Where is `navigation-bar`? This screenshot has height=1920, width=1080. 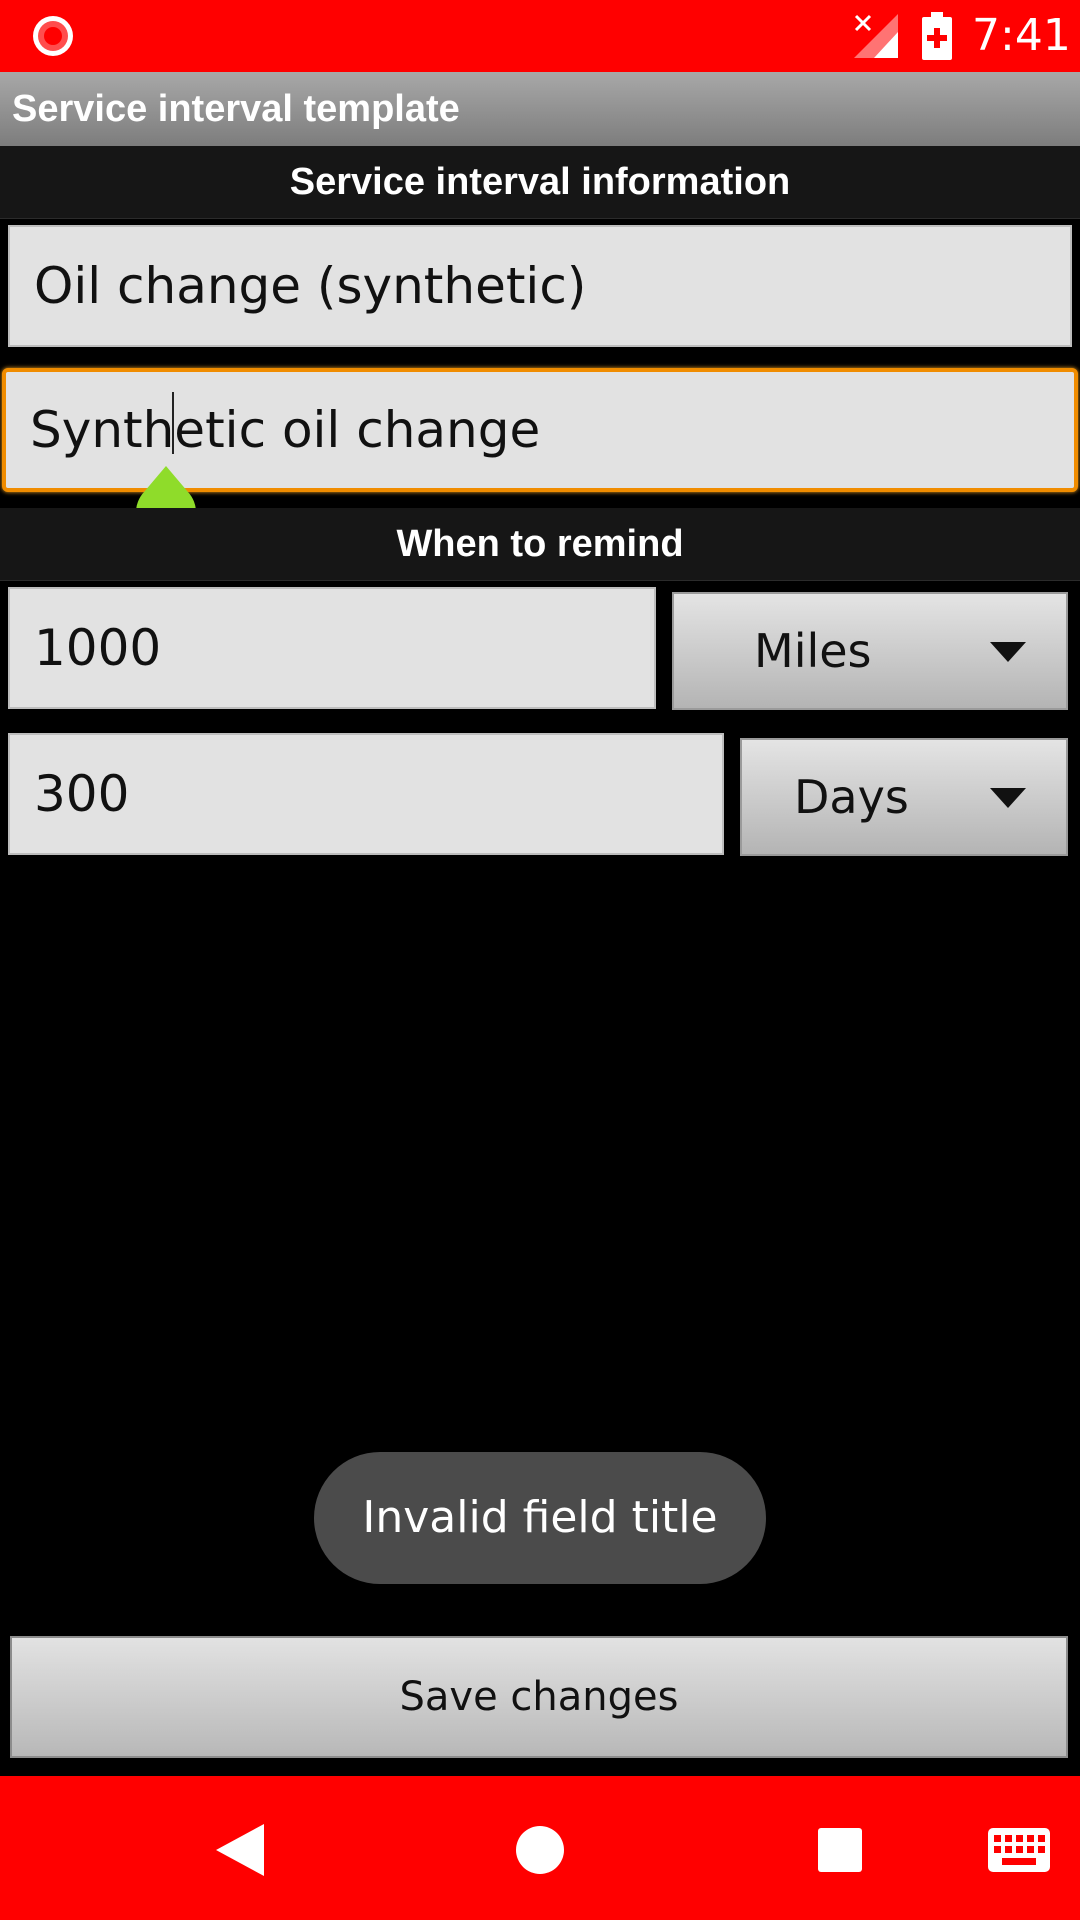
navigation-bar is located at coordinates (540, 1848).